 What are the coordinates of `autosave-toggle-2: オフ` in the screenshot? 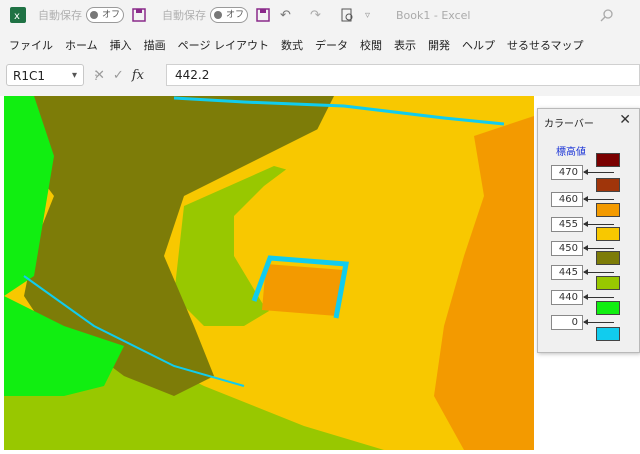 It's located at (227, 15).